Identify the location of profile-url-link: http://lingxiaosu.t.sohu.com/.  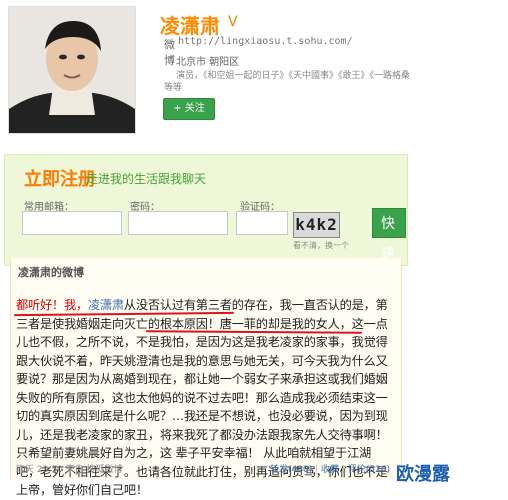
(265, 41).